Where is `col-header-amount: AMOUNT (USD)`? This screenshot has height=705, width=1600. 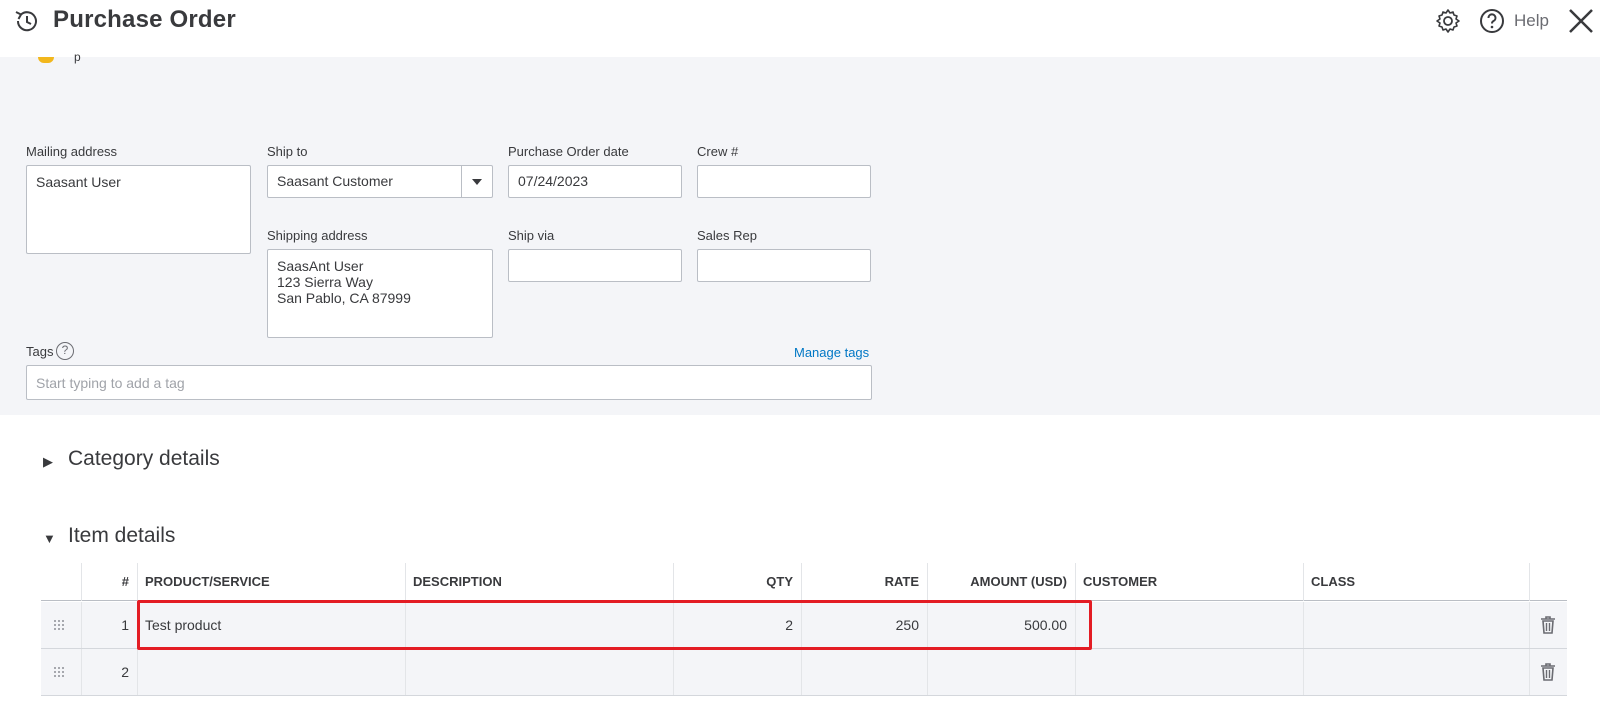 col-header-amount: AMOUNT (USD) is located at coordinates (1018, 581).